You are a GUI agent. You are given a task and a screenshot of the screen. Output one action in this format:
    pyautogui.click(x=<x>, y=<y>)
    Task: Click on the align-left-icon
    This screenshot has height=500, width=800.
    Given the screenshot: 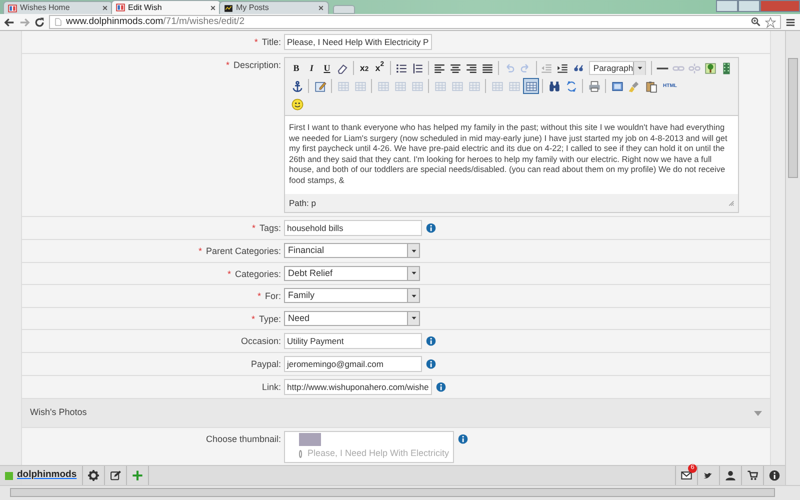 What is the action you would take?
    pyautogui.click(x=439, y=68)
    